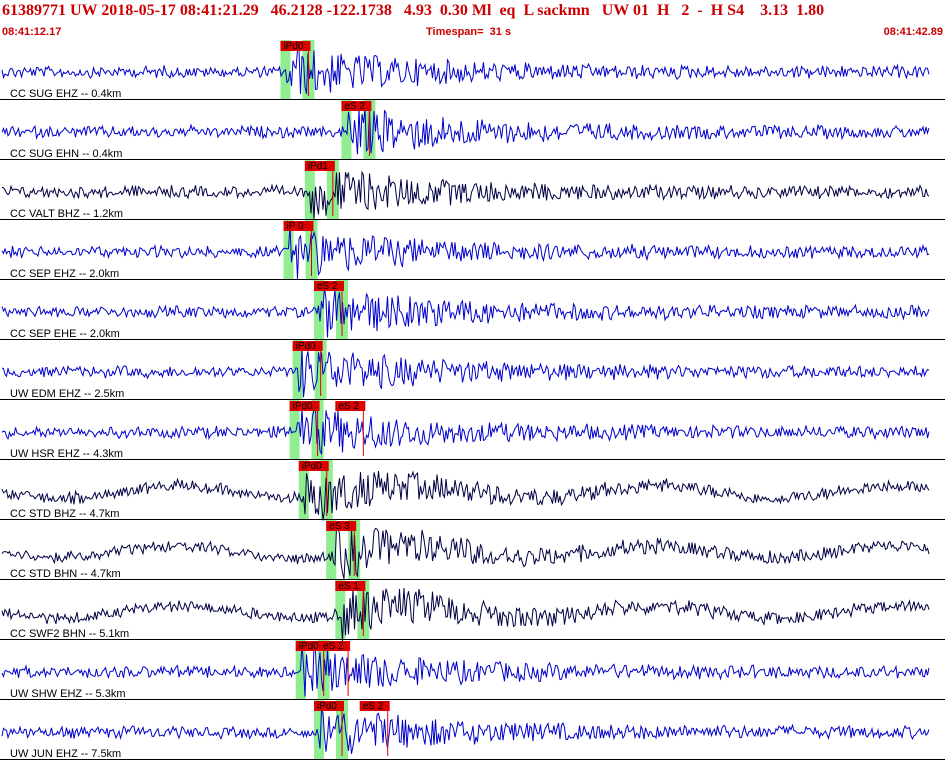 This screenshot has width=945, height=765. I want to click on trace-station-label: CC STD BHZ -- 4.7km, so click(64, 514).